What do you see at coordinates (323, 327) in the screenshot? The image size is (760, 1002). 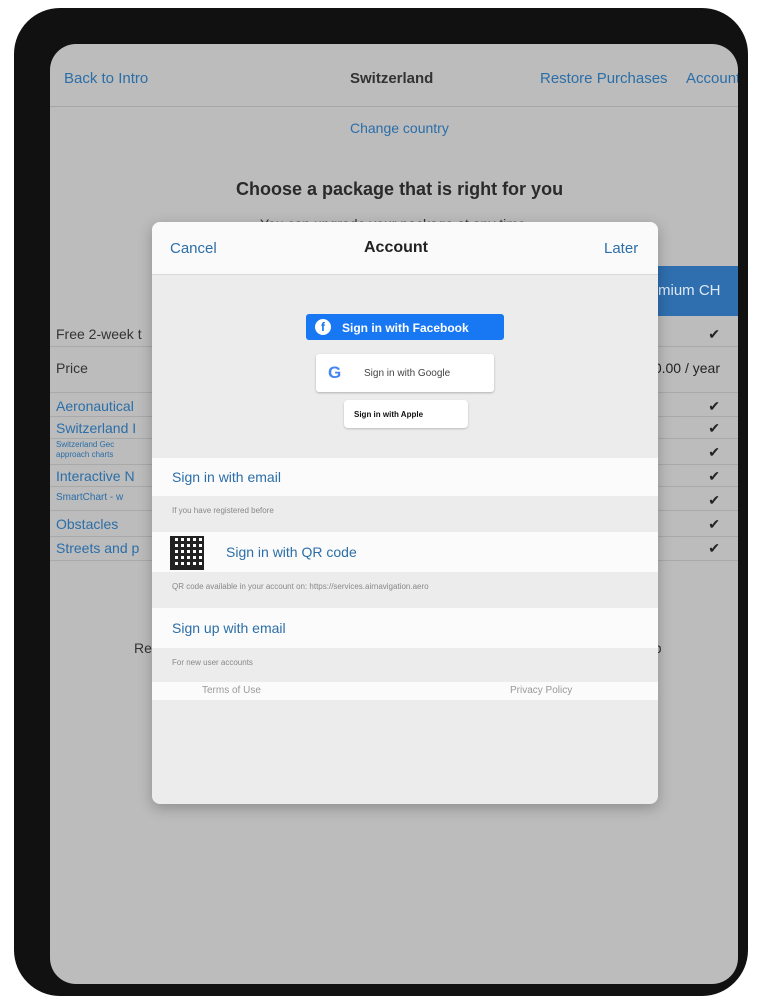 I see `facebook-icon: f` at bounding box center [323, 327].